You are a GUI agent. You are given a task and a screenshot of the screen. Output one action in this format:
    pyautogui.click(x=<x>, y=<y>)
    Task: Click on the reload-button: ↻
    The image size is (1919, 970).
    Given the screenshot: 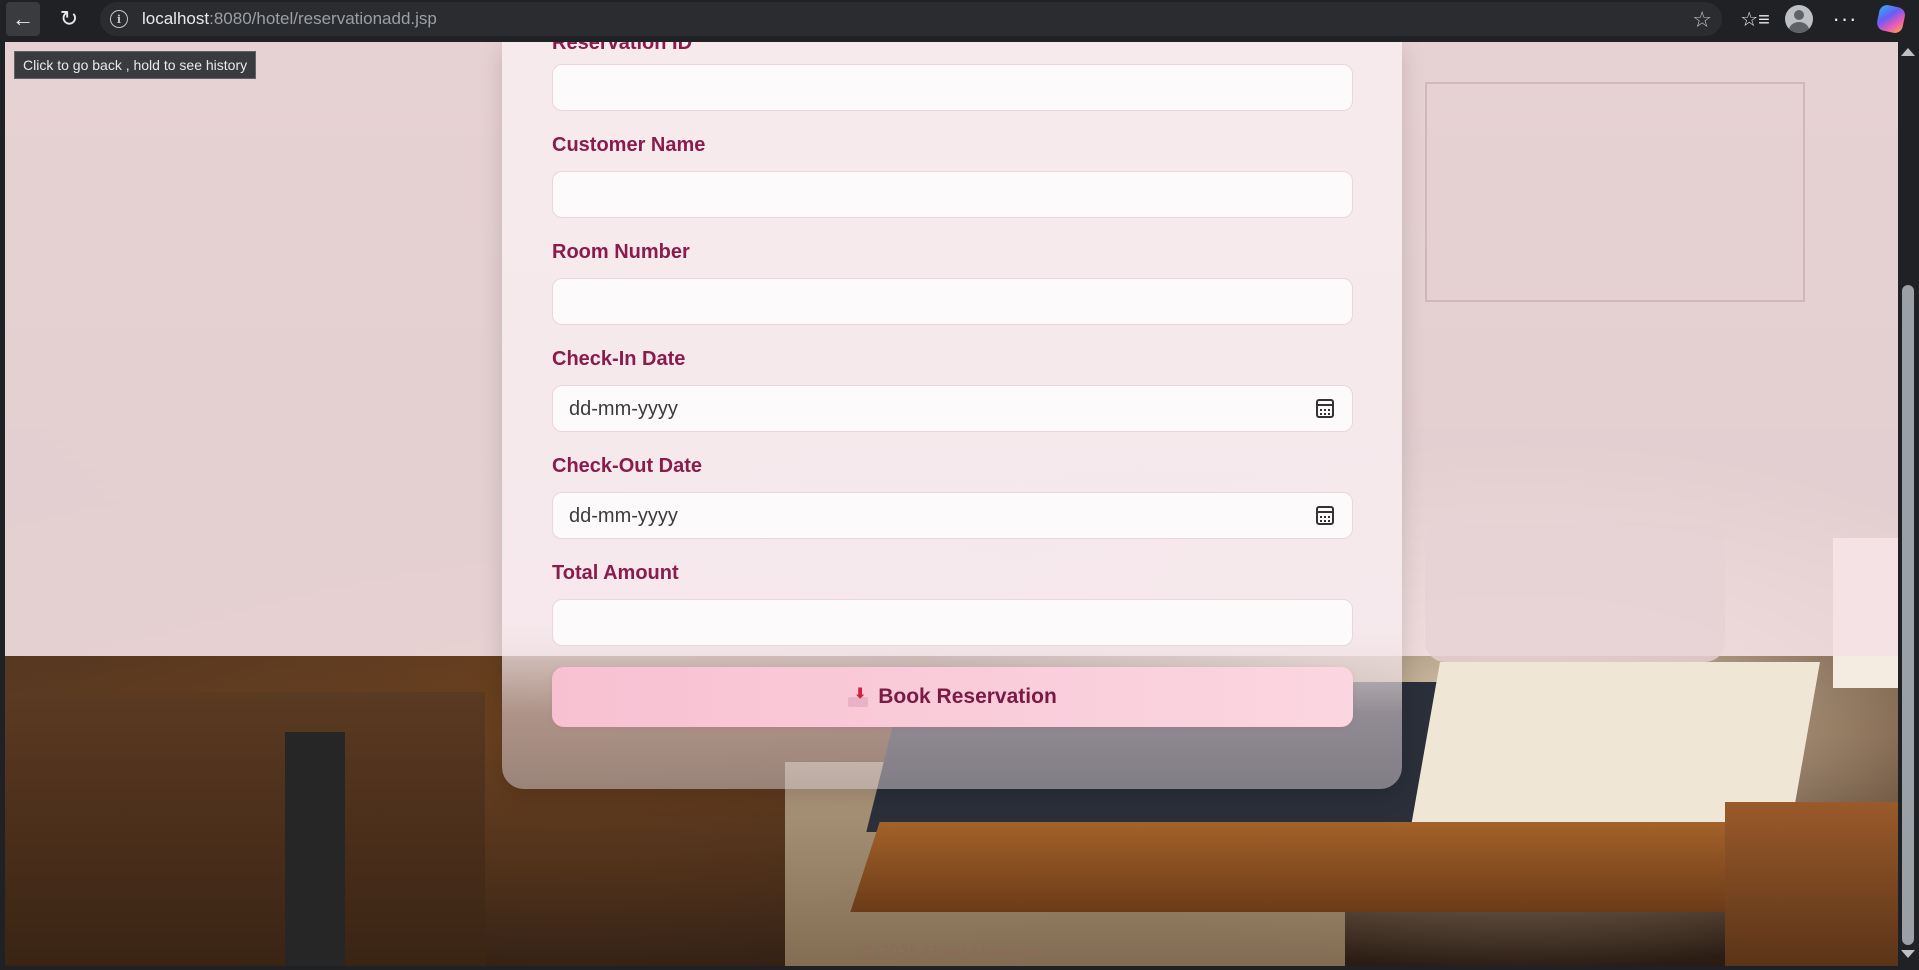 What is the action you would take?
    pyautogui.click(x=69, y=19)
    